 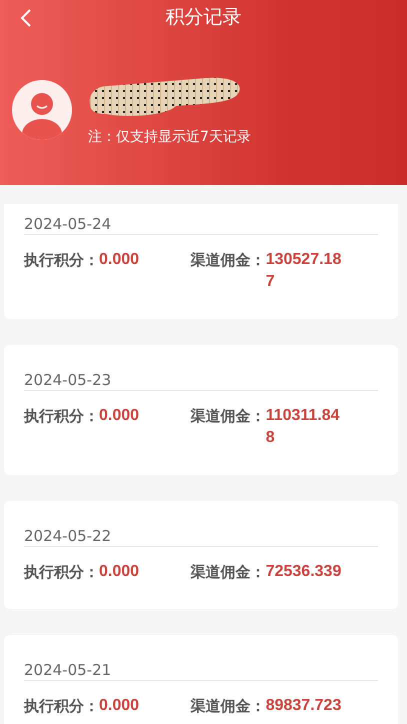 What do you see at coordinates (304, 706) in the screenshot?
I see `commission-value: 89837.723` at bounding box center [304, 706].